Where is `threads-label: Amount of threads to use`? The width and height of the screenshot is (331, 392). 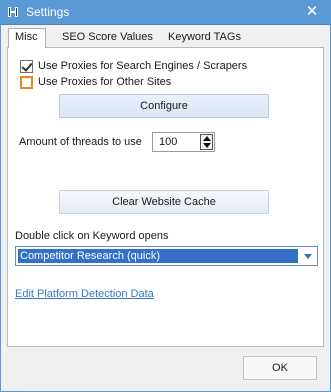 threads-label: Amount of threads to use is located at coordinates (80, 142).